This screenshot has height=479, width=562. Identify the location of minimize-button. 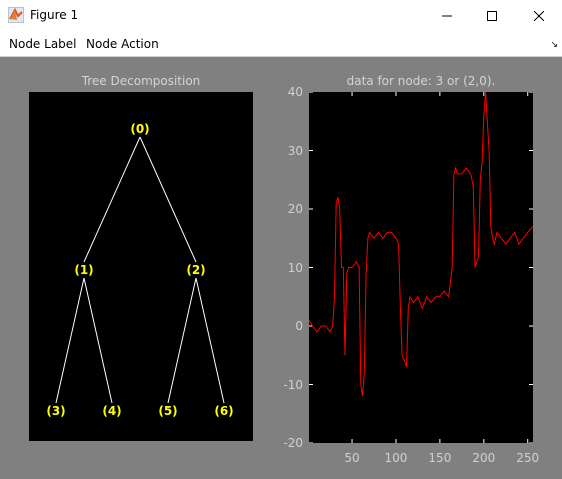
(447, 15).